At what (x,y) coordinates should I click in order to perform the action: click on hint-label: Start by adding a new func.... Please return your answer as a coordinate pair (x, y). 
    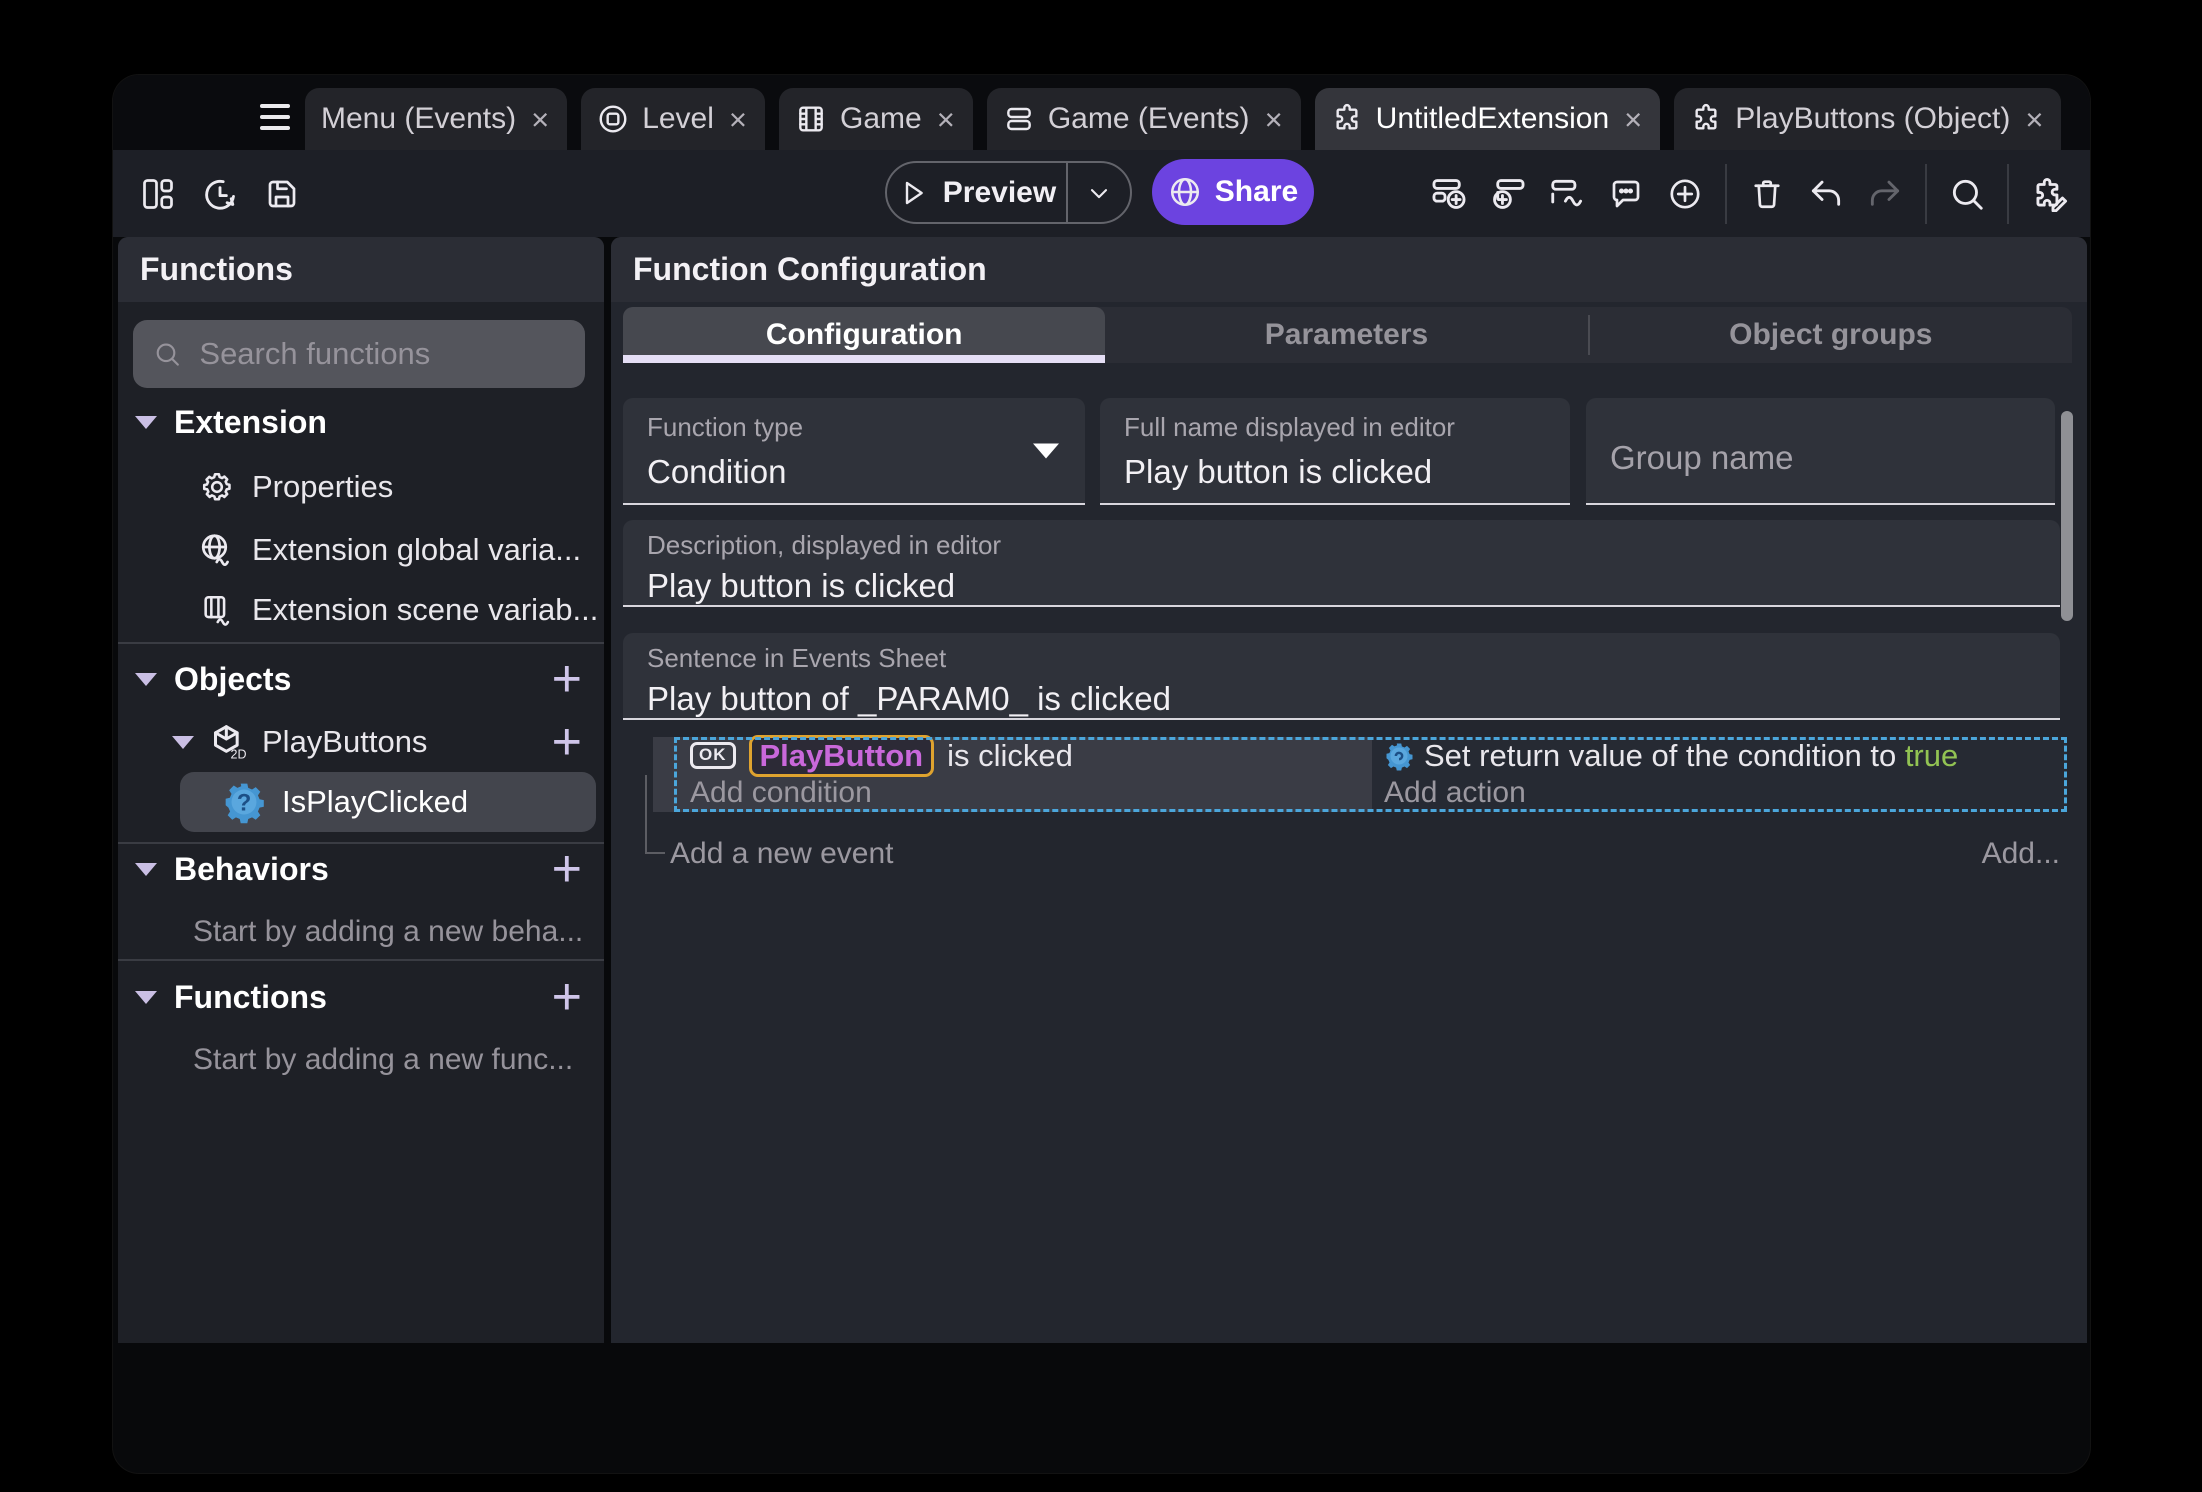
    Looking at the image, I should click on (383, 1059).